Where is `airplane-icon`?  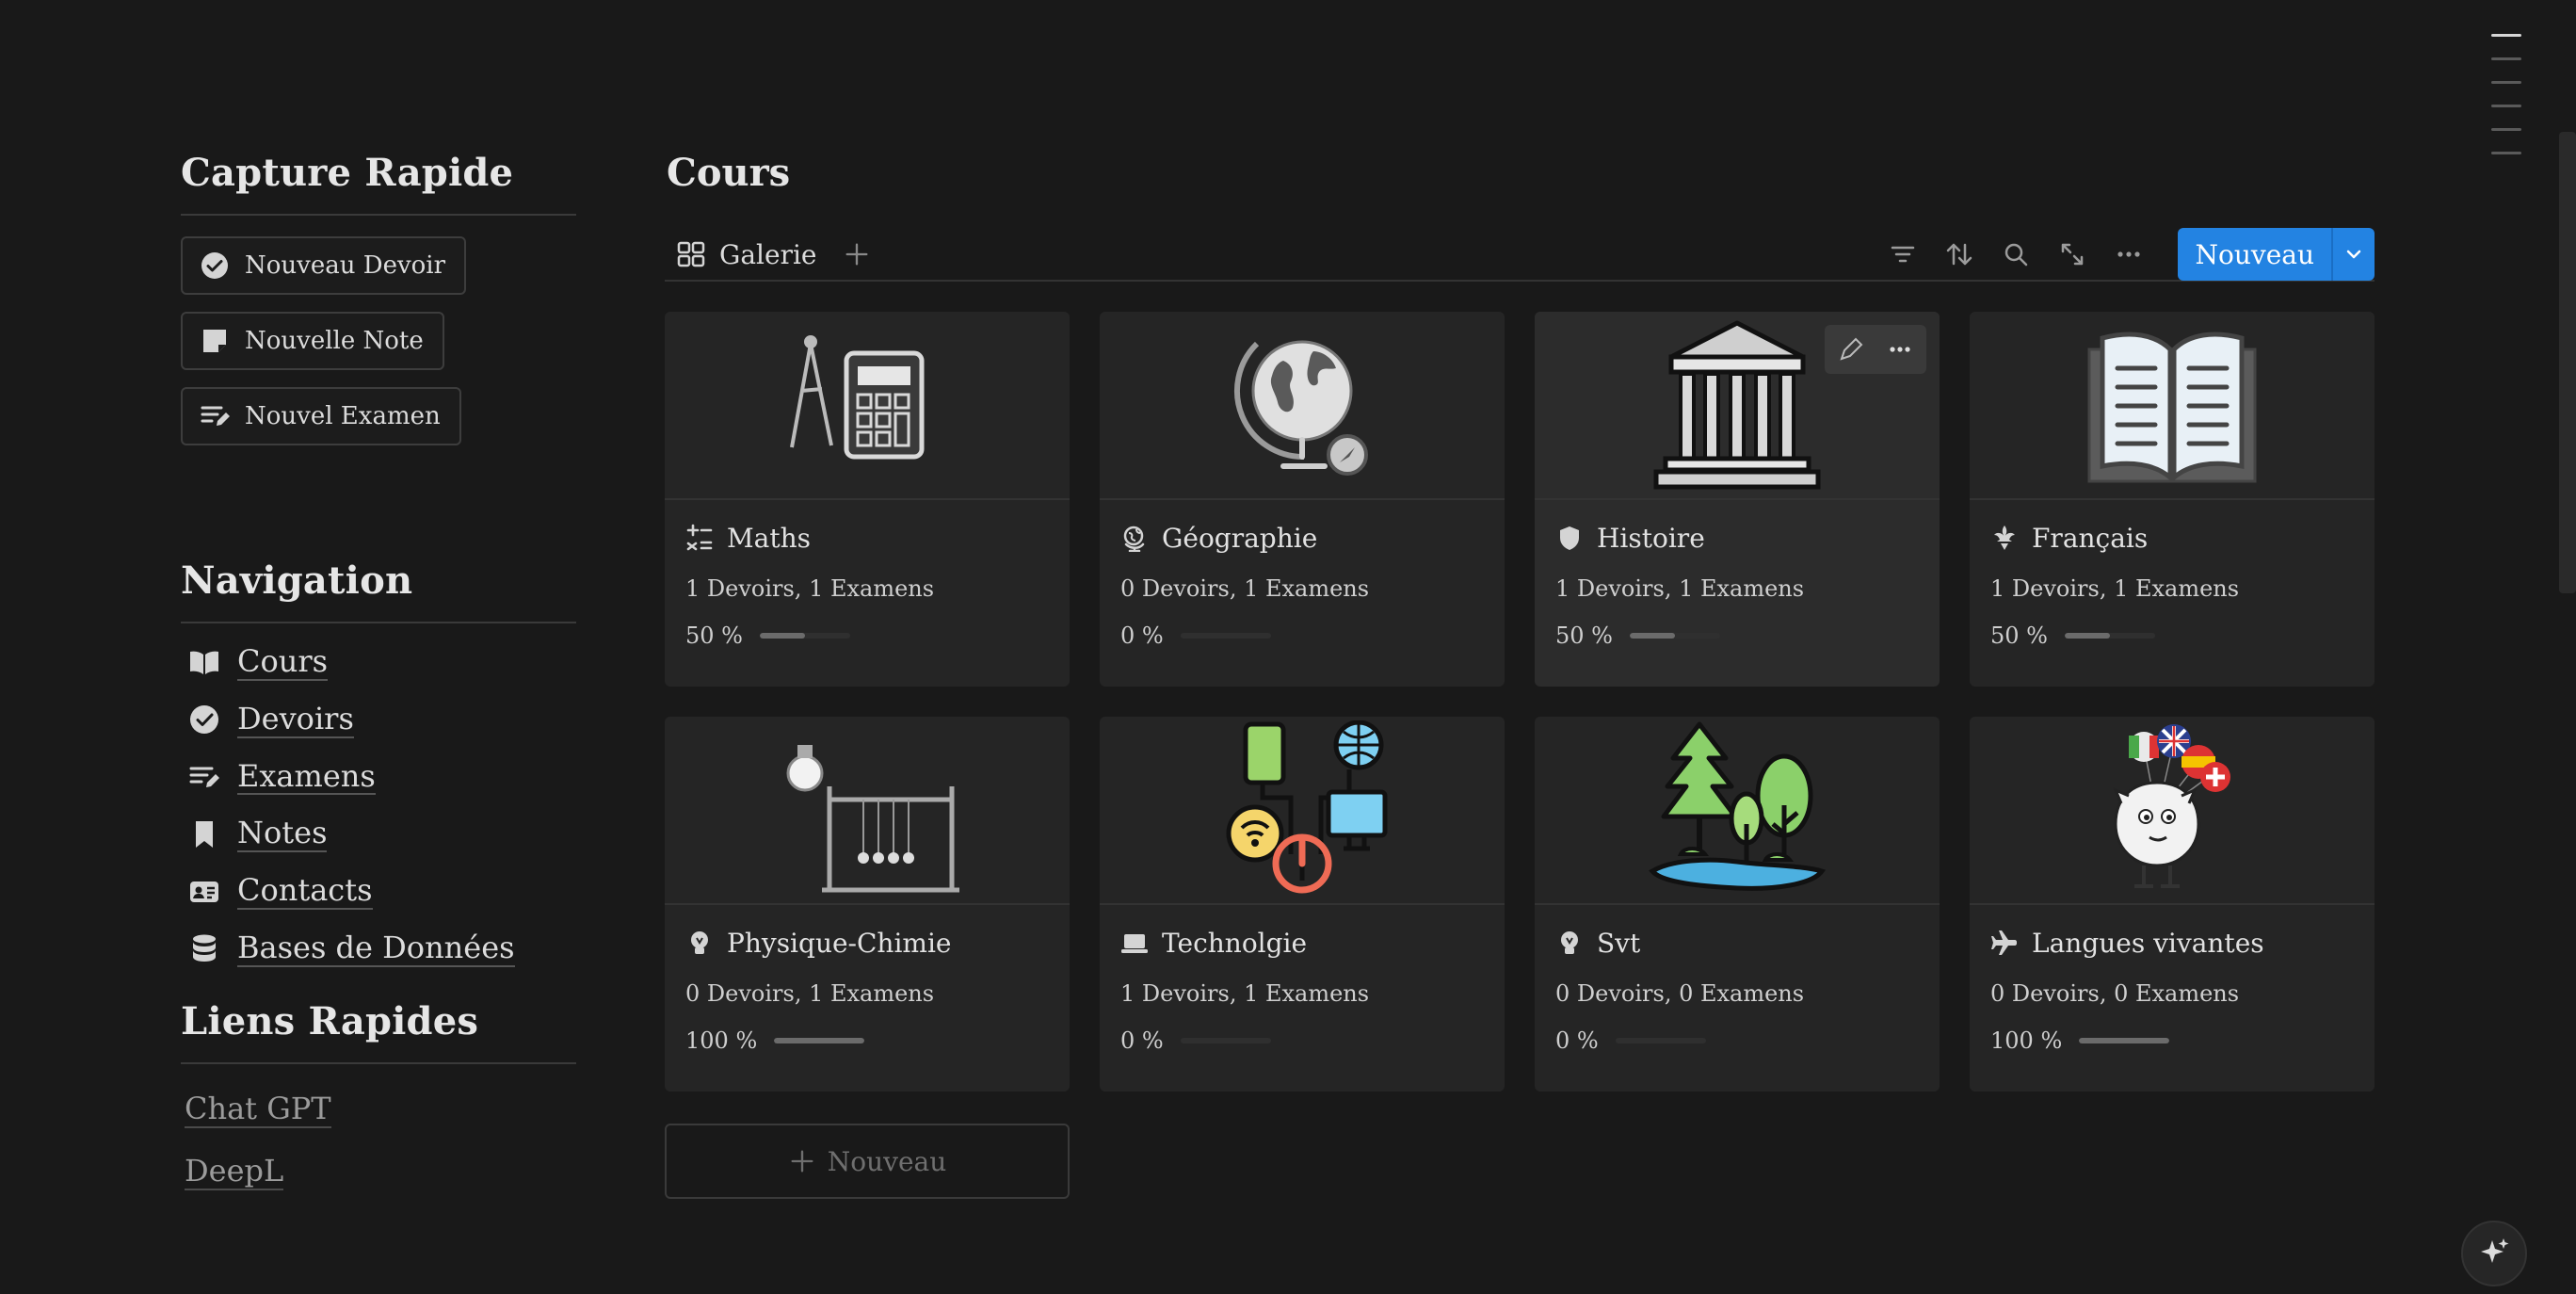
airplane-icon is located at coordinates (2004, 943).